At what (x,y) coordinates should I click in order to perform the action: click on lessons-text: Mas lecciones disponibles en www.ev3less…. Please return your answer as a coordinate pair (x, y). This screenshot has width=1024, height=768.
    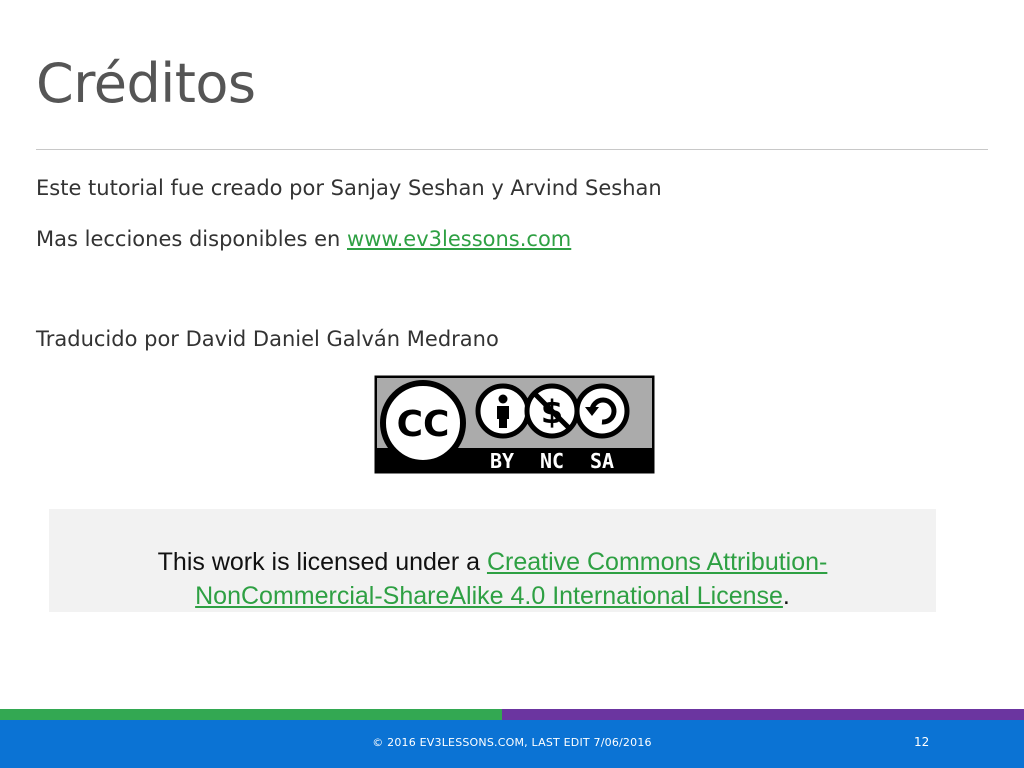
    Looking at the image, I should click on (303, 239).